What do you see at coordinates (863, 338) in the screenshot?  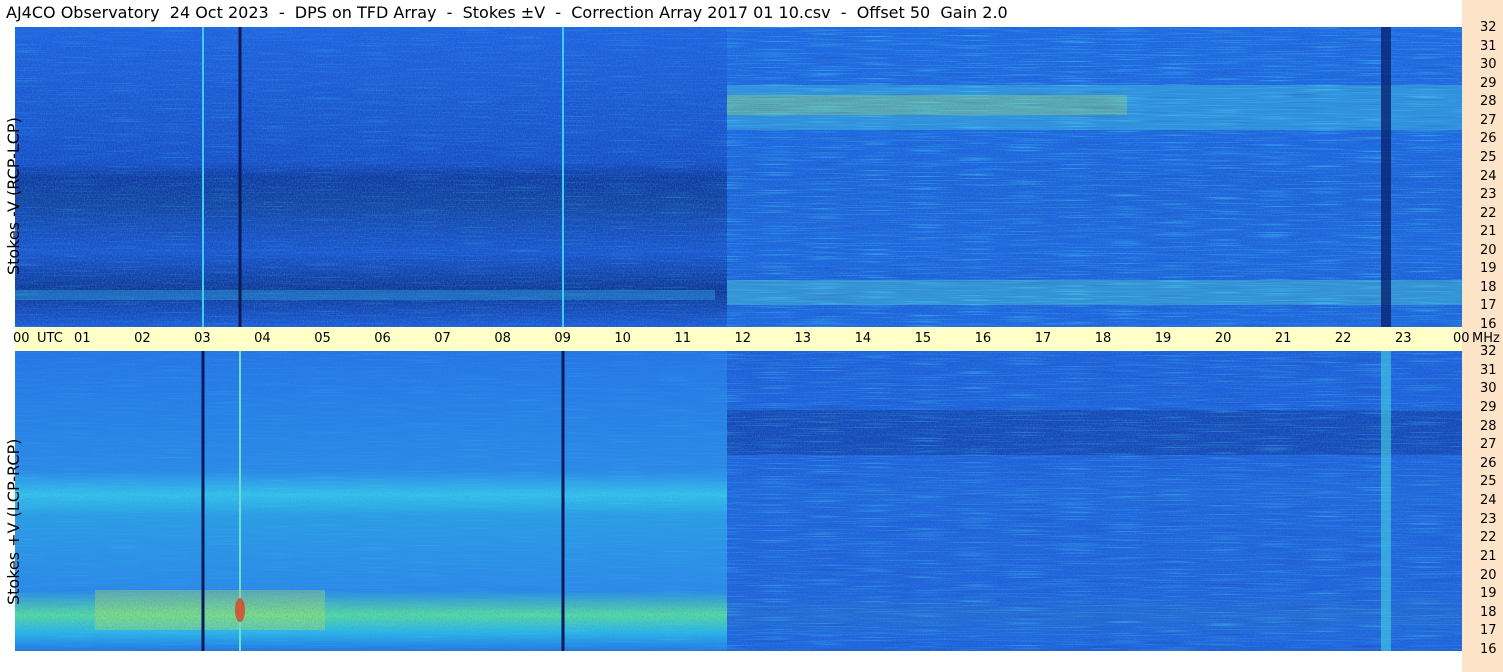 I see `utc-tick-label: 14` at bounding box center [863, 338].